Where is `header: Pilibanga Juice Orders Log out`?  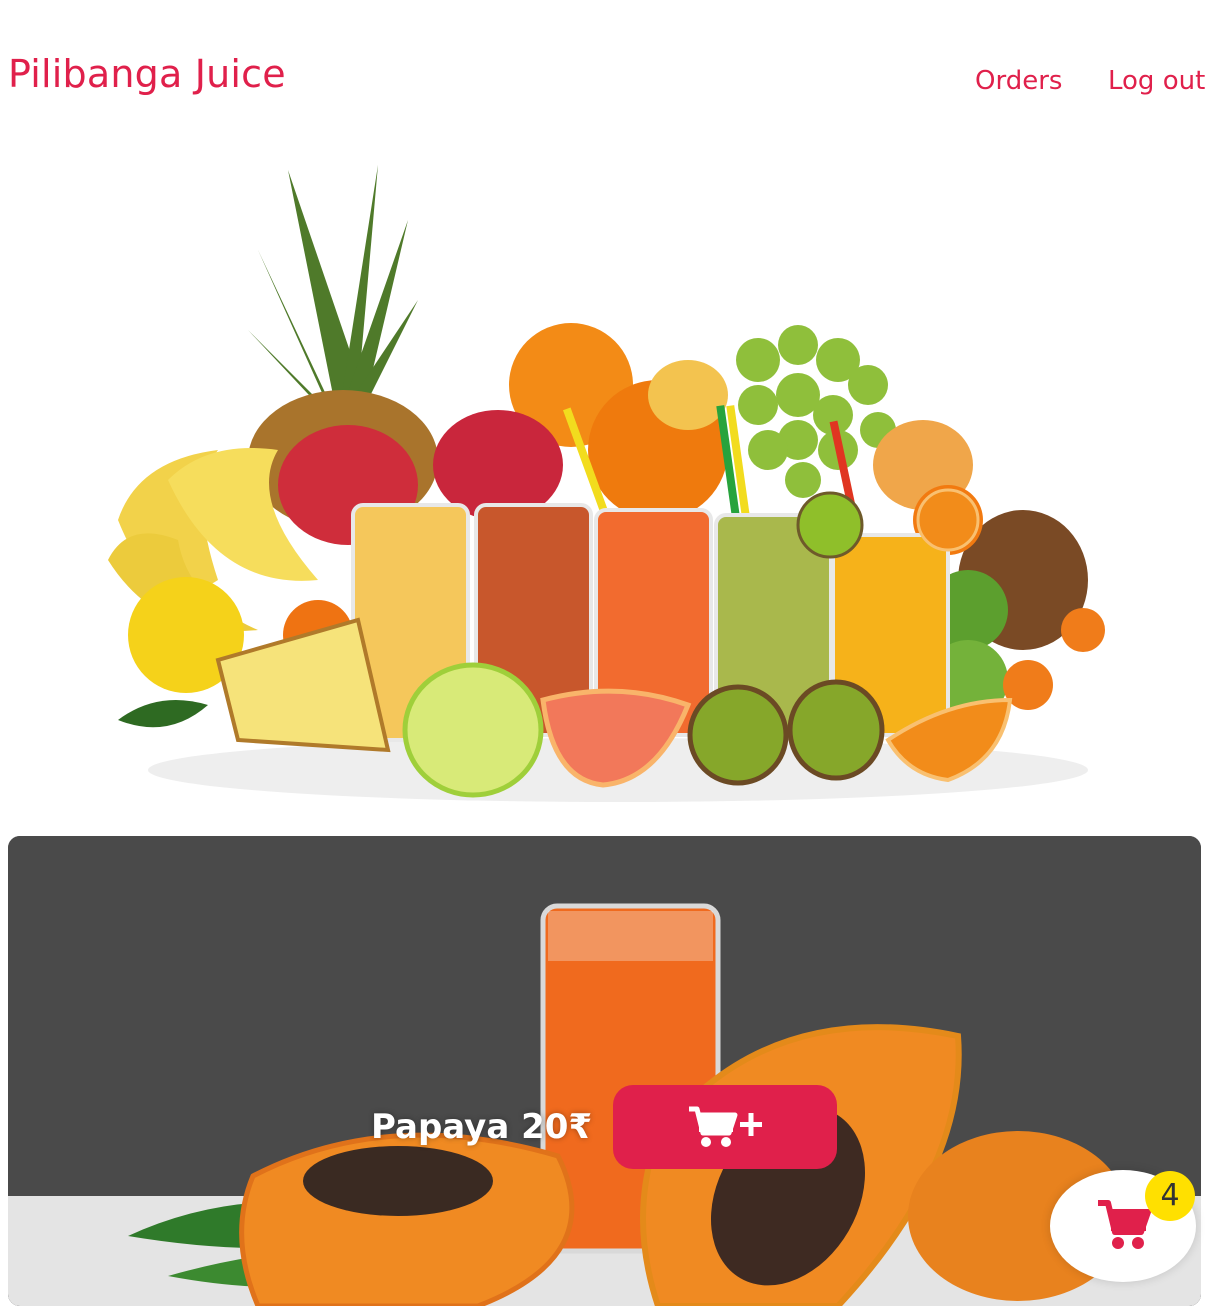 header: Pilibanga Juice Orders Log out is located at coordinates (604, 75).